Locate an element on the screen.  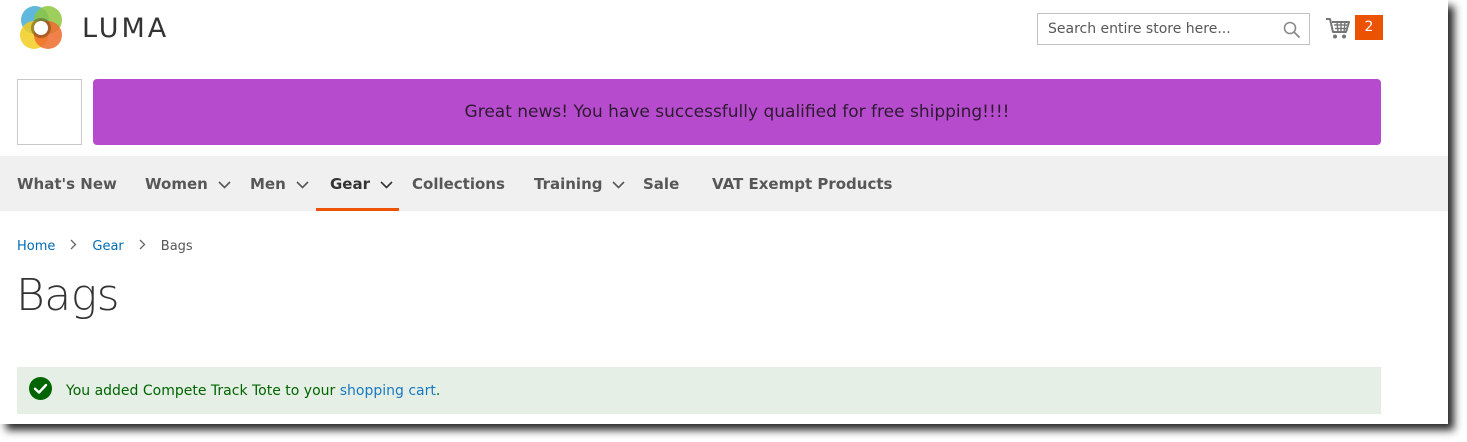
breadcrumb-home-link: Home is located at coordinates (36, 246).